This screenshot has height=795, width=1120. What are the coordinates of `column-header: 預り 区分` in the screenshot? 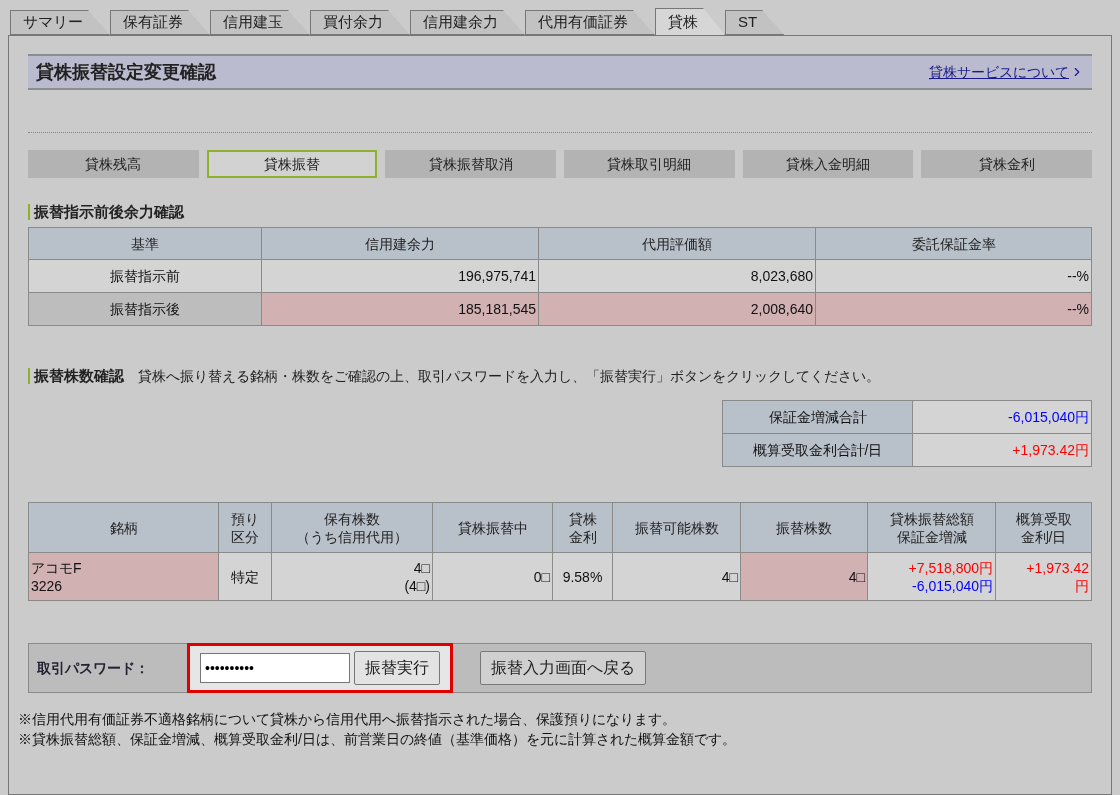 It's located at (245, 527).